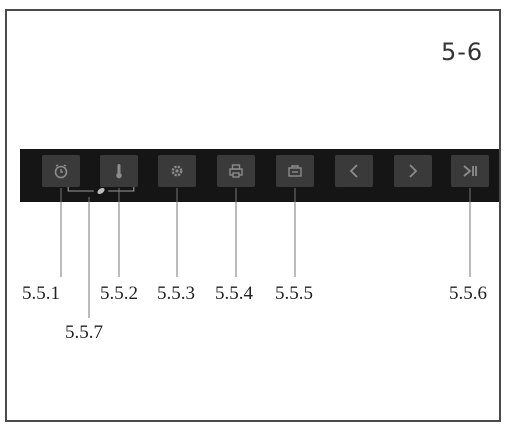 The width and height of the screenshot is (512, 432). Describe the element at coordinates (119, 293) in the screenshot. I see `callout-5-5-2: 5.5.2` at that location.